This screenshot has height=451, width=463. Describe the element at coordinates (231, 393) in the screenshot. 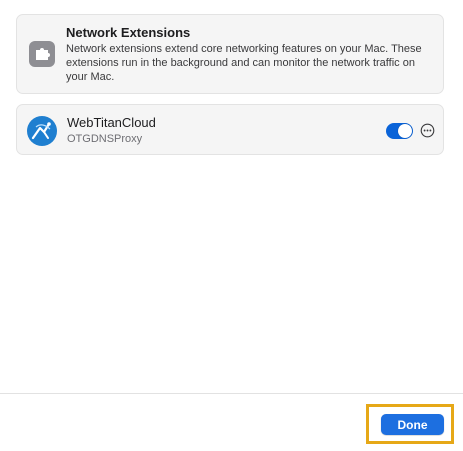

I see `footer-divider` at that location.